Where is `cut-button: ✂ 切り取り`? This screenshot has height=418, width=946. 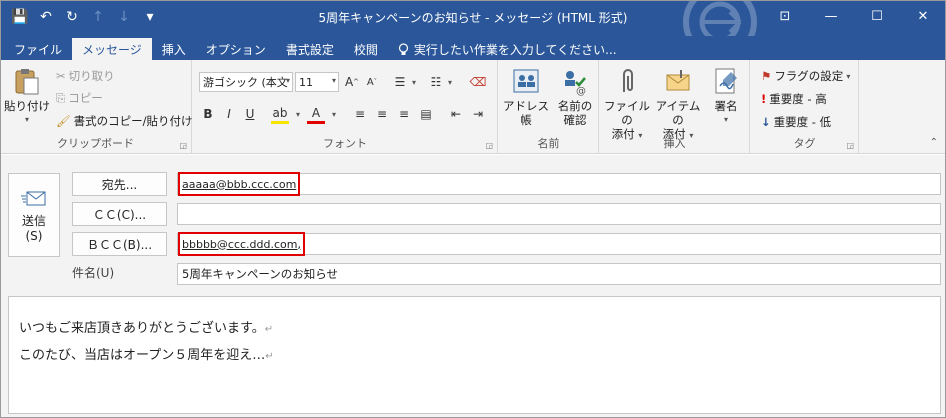
cut-button: ✂ 切り取り is located at coordinates (85, 76).